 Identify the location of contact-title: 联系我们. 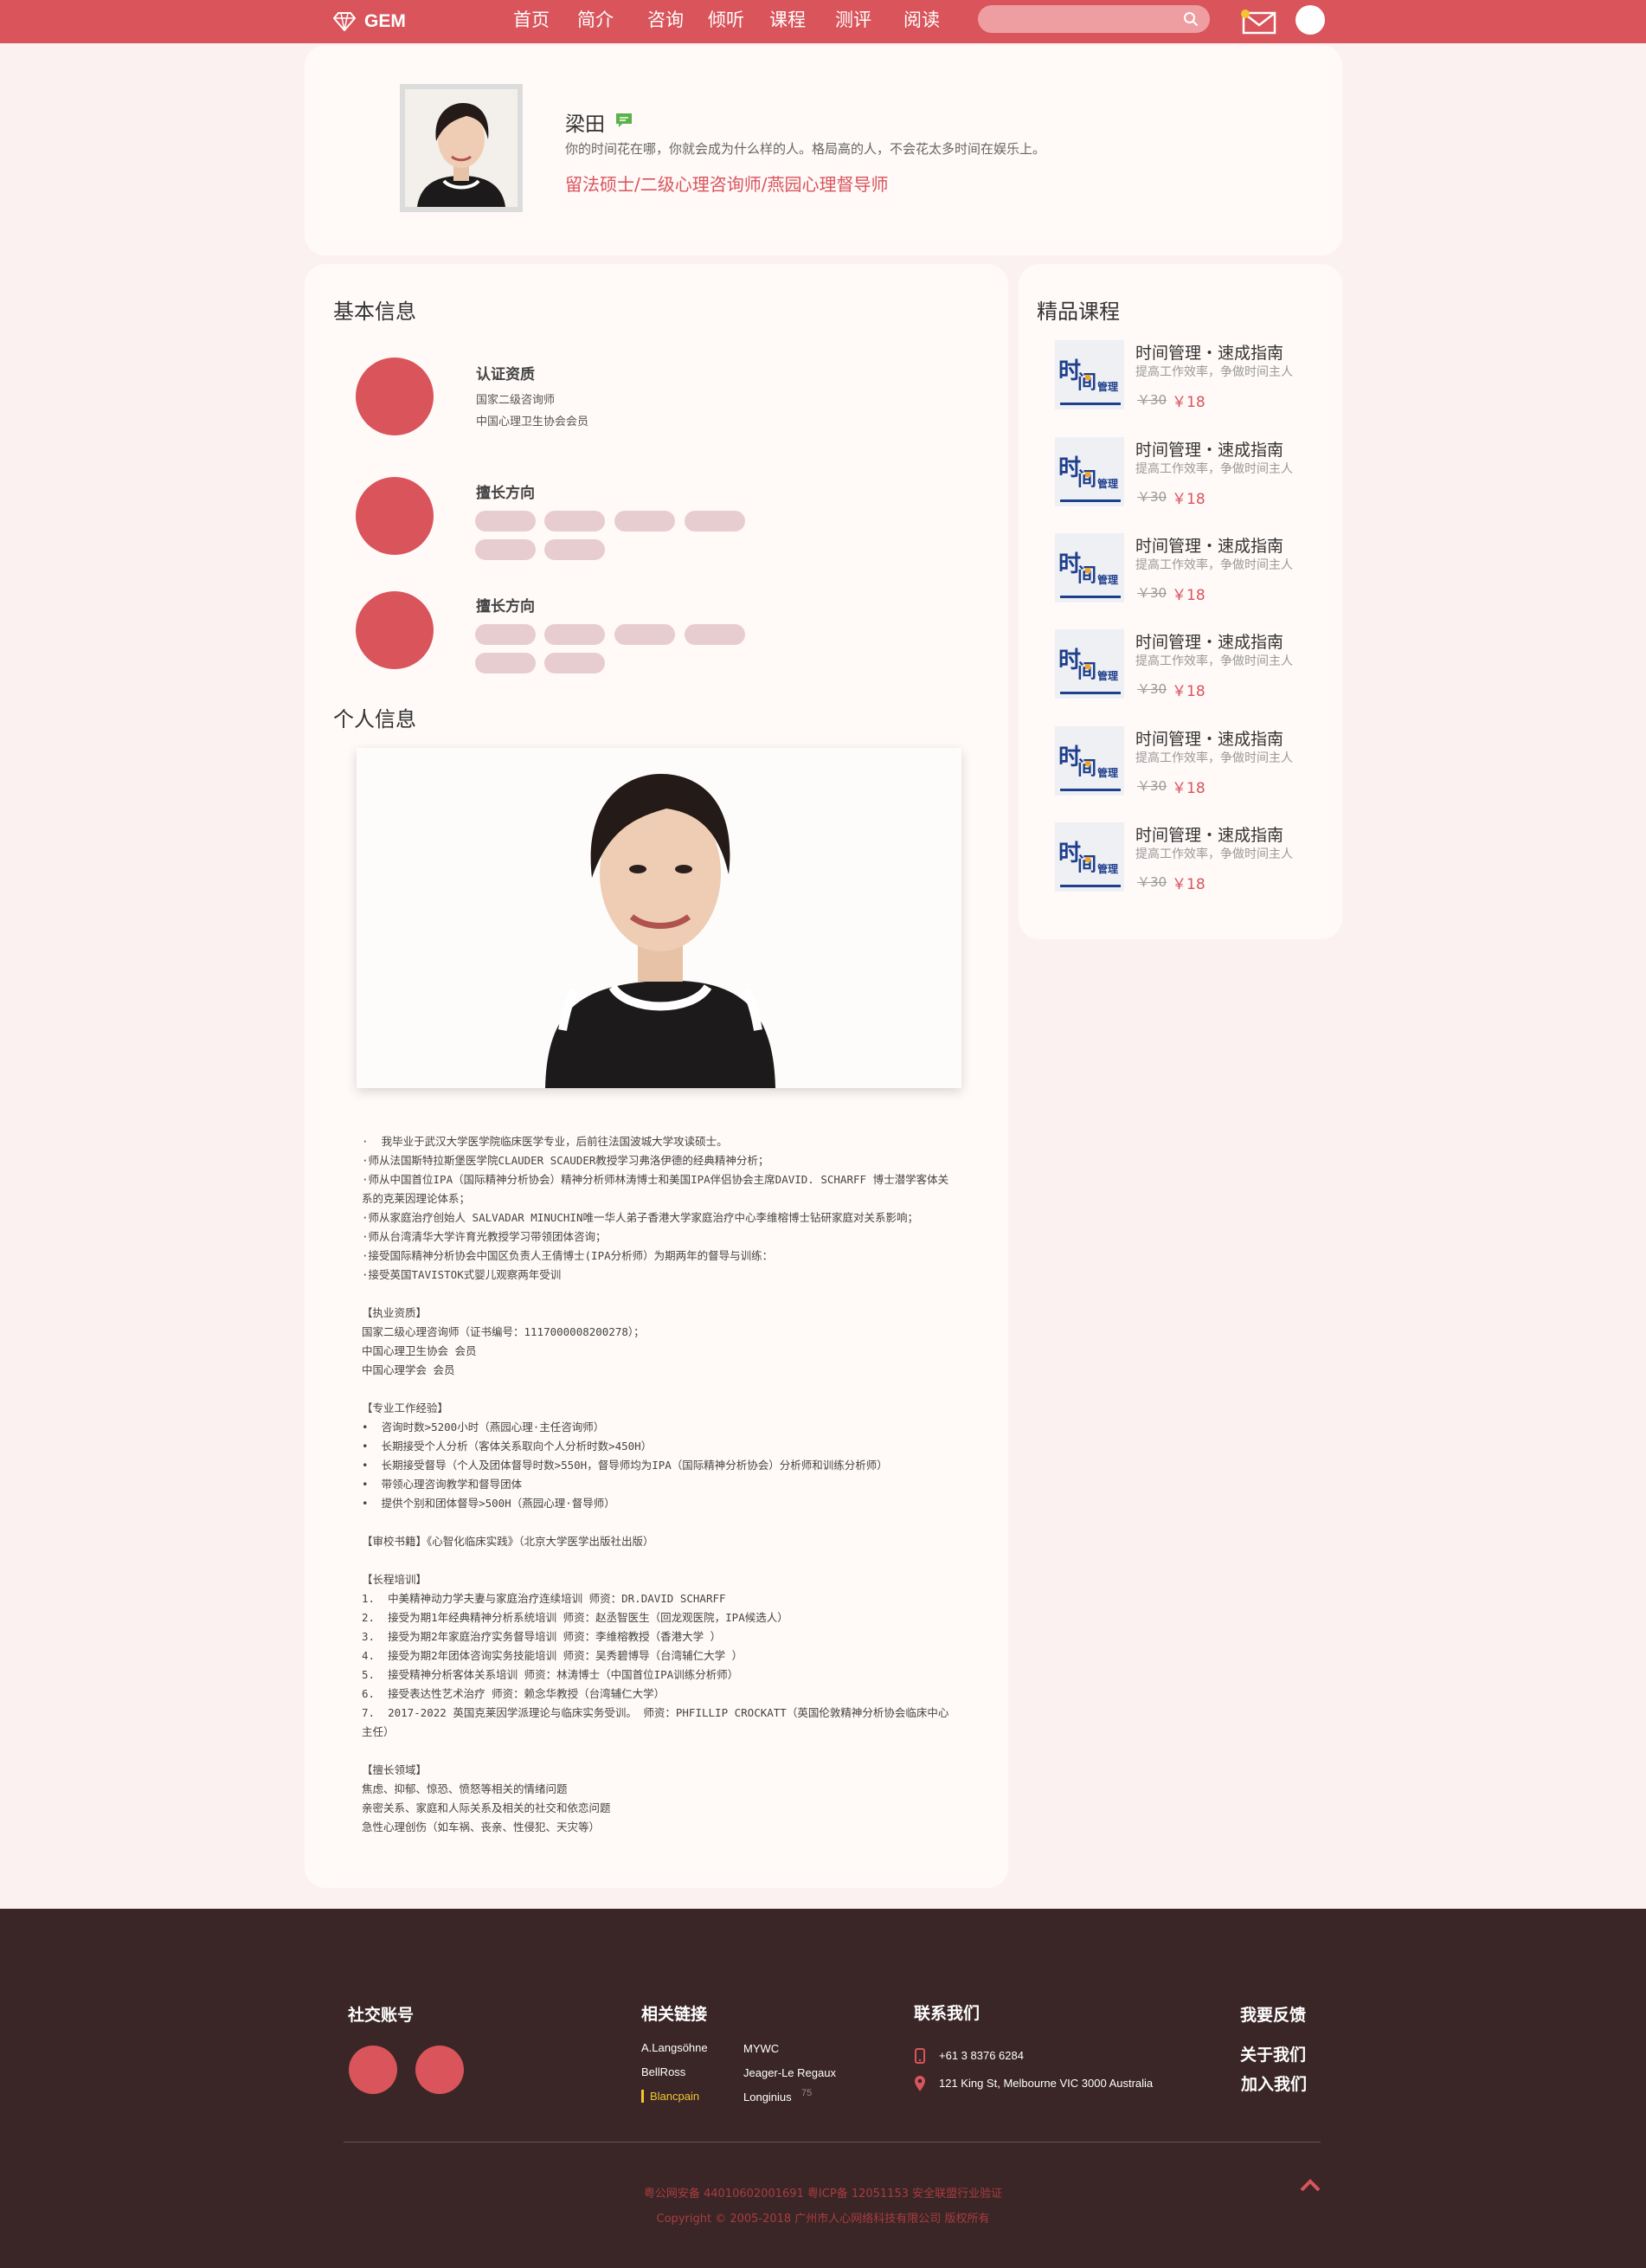
(947, 2014).